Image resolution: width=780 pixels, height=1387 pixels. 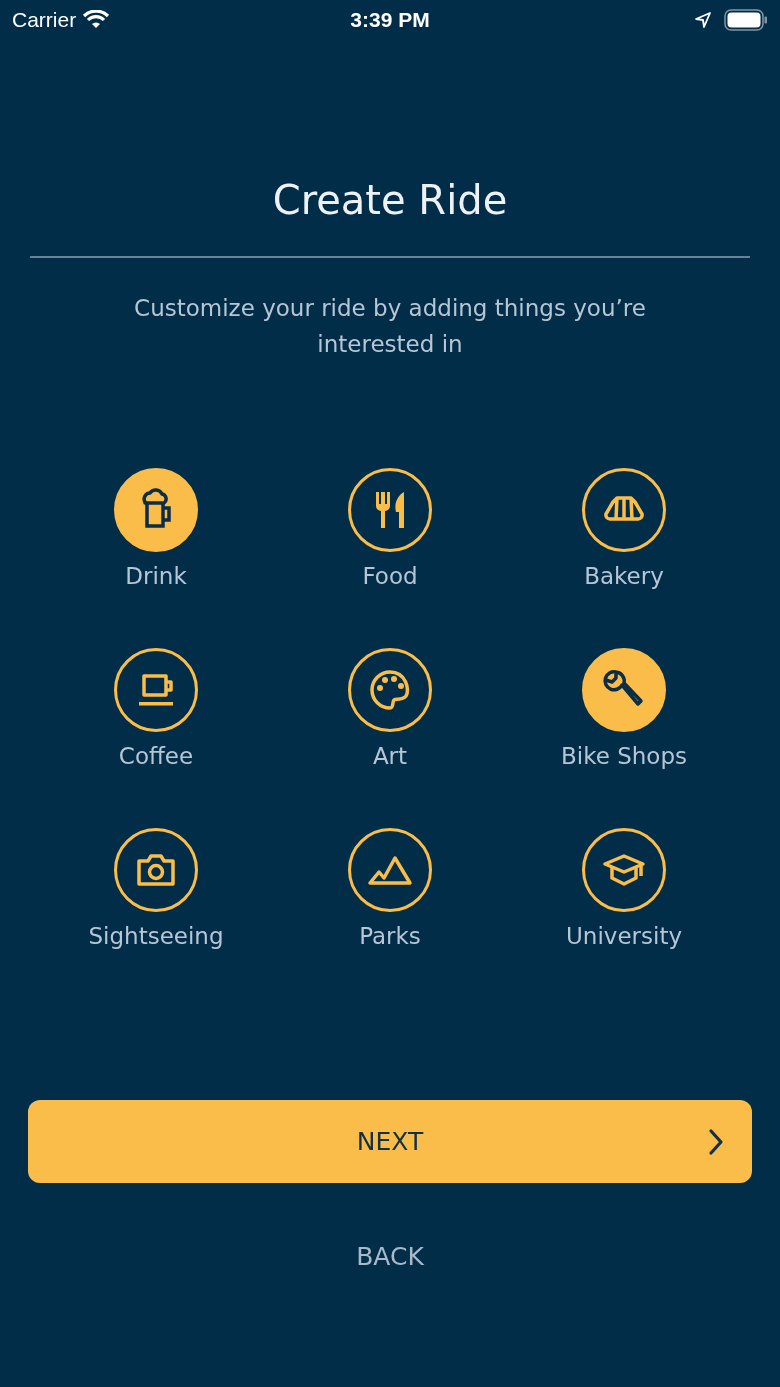 What do you see at coordinates (746, 20) in the screenshot?
I see `battery-icon` at bounding box center [746, 20].